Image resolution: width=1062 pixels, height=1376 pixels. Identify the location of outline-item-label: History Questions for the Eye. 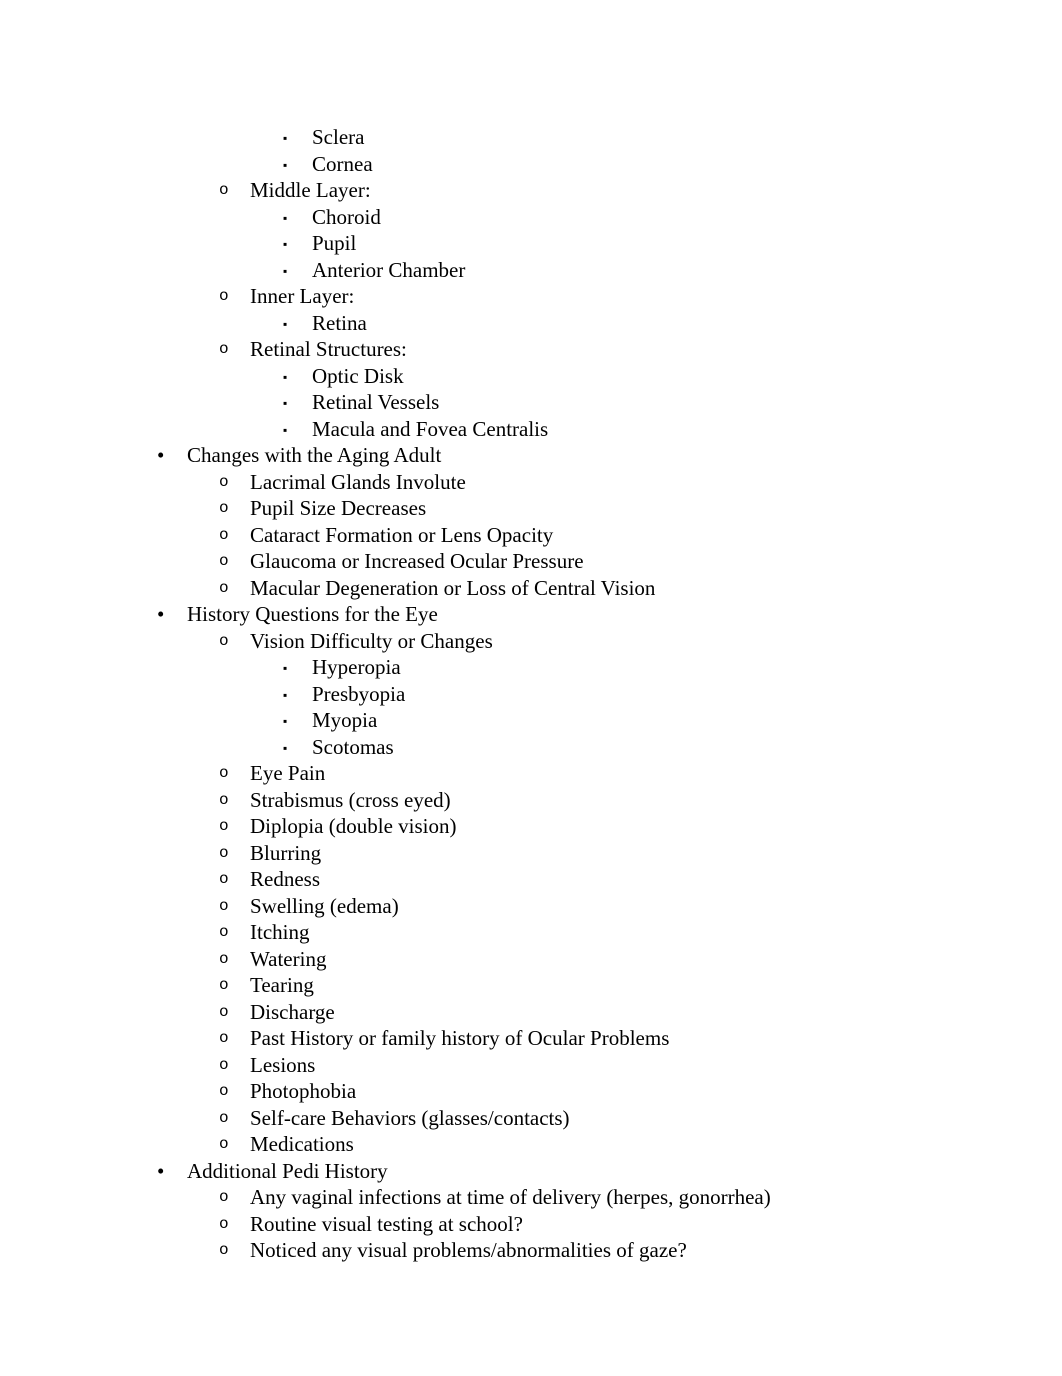
(312, 614).